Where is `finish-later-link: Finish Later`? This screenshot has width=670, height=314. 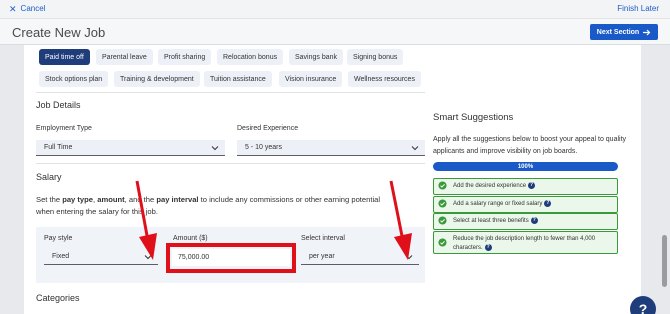 finish-later-link: Finish Later is located at coordinates (638, 8).